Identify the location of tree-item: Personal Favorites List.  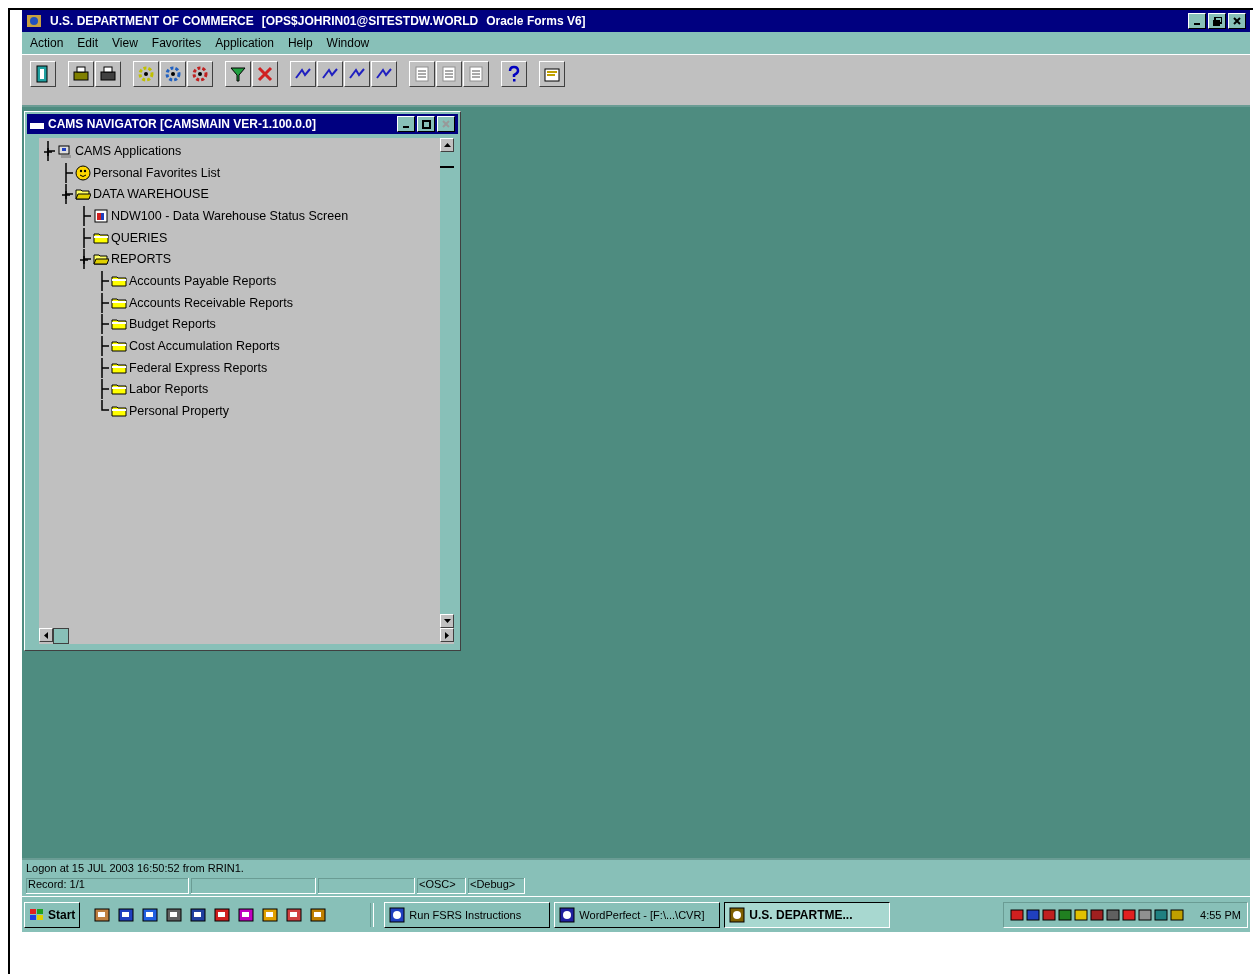
(157, 172).